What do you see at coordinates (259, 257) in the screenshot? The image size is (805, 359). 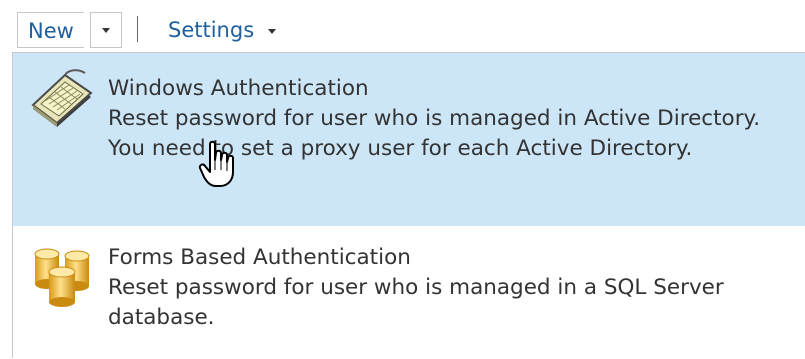 I see `menu-item-title: Forms Based Authentication` at bounding box center [259, 257].